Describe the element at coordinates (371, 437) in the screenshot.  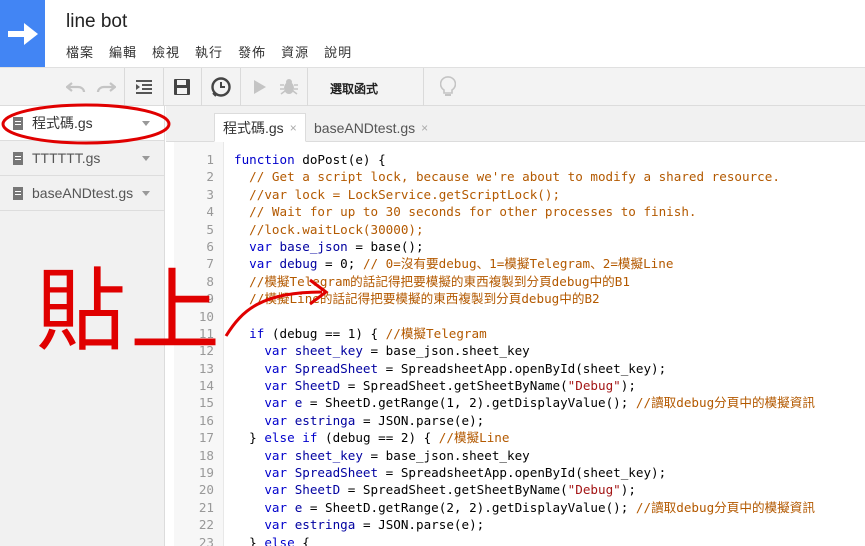
I see `code-text: } else if (debug == 2) { //模擬Line` at that location.